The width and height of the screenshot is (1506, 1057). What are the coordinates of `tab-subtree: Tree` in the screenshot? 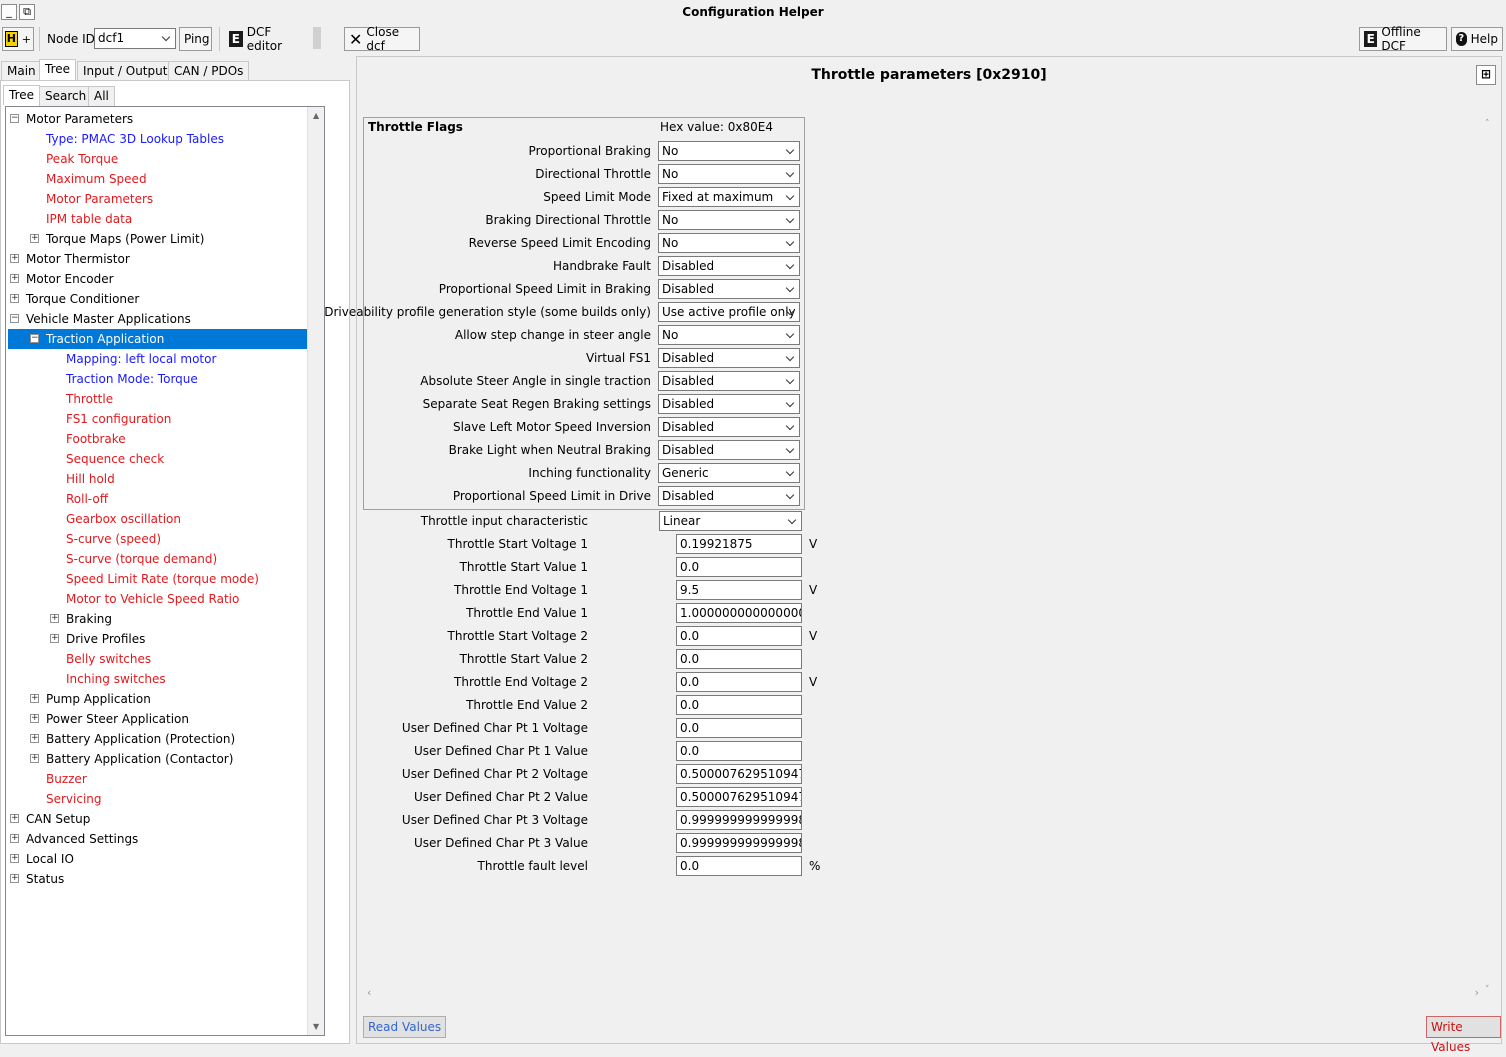 It's located at (22, 95).